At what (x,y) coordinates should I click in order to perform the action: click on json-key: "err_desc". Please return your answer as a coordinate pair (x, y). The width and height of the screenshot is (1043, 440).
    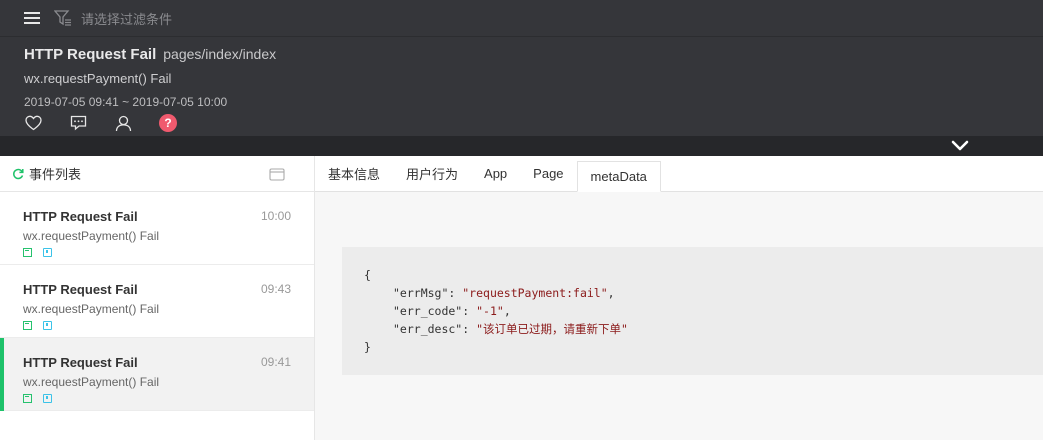
    Looking at the image, I should click on (428, 329).